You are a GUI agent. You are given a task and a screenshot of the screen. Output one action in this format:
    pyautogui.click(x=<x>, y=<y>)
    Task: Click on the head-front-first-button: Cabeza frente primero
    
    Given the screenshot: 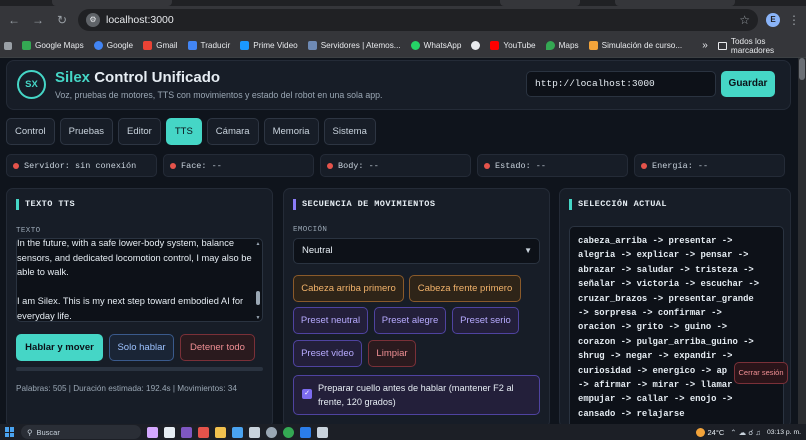 What is the action you would take?
    pyautogui.click(x=465, y=288)
    